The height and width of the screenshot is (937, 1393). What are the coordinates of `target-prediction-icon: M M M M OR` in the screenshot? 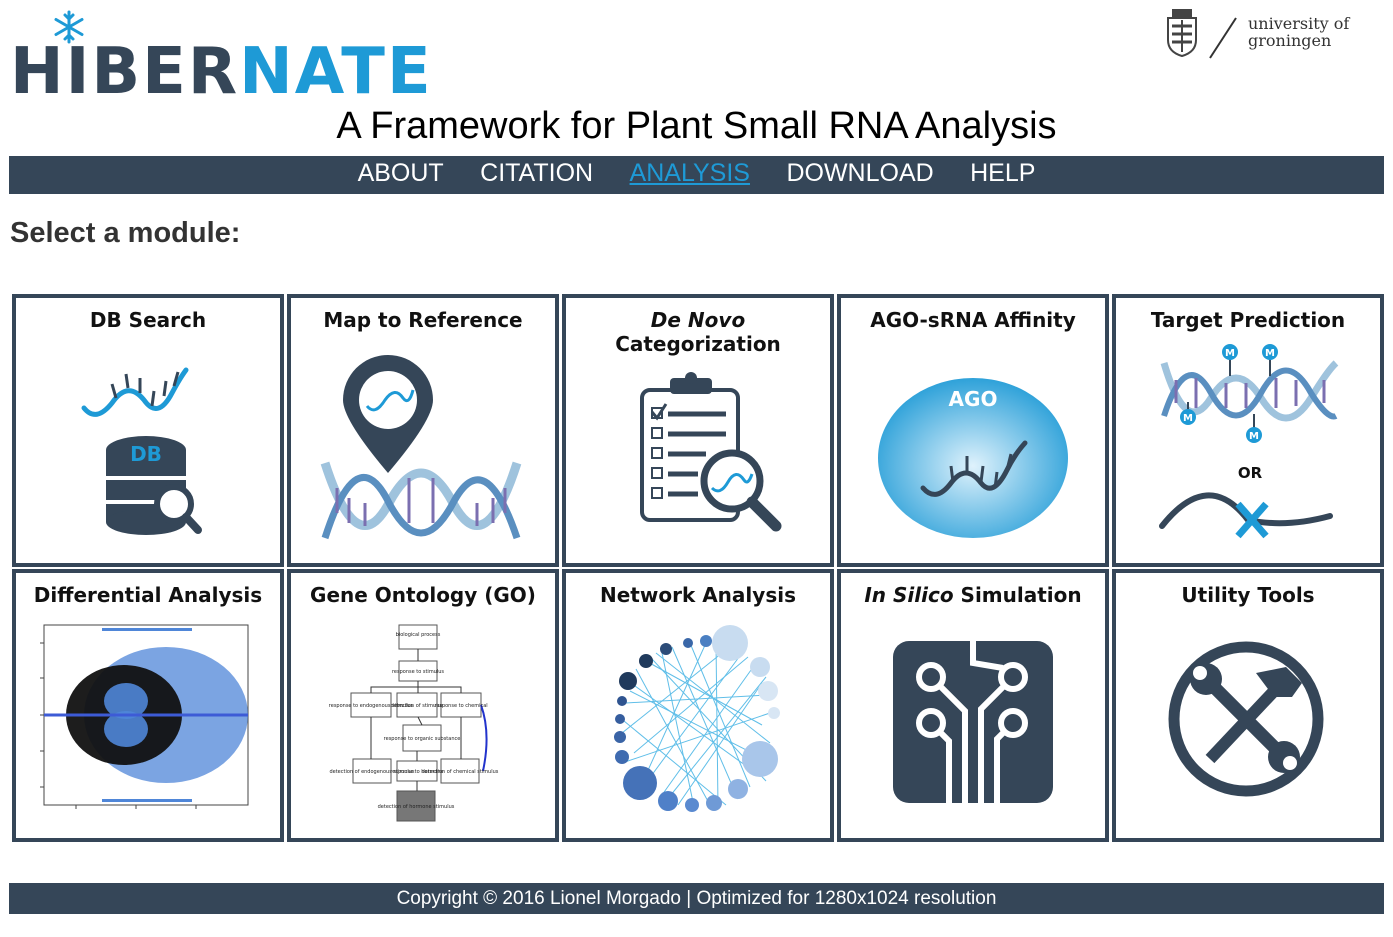 It's located at (1249, 441).